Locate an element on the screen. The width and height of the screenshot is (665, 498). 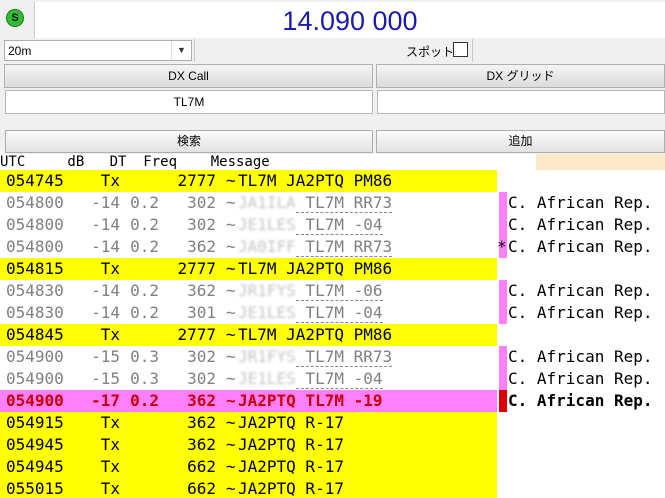
dx-call-header: DX Call is located at coordinates (188, 76).